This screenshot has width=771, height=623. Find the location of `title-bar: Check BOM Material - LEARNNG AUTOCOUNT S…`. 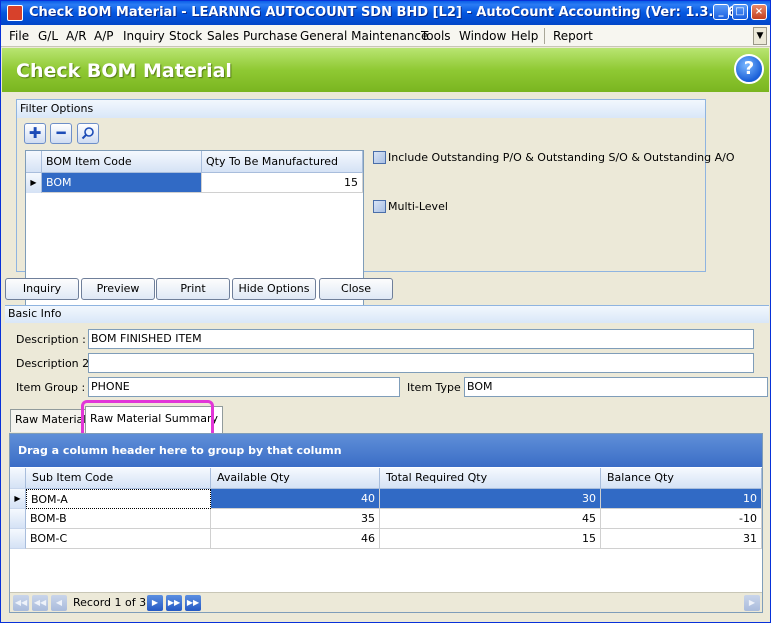

title-bar: Check BOM Material - LEARNNG AUTOCOUNT S… is located at coordinates (385, 13).